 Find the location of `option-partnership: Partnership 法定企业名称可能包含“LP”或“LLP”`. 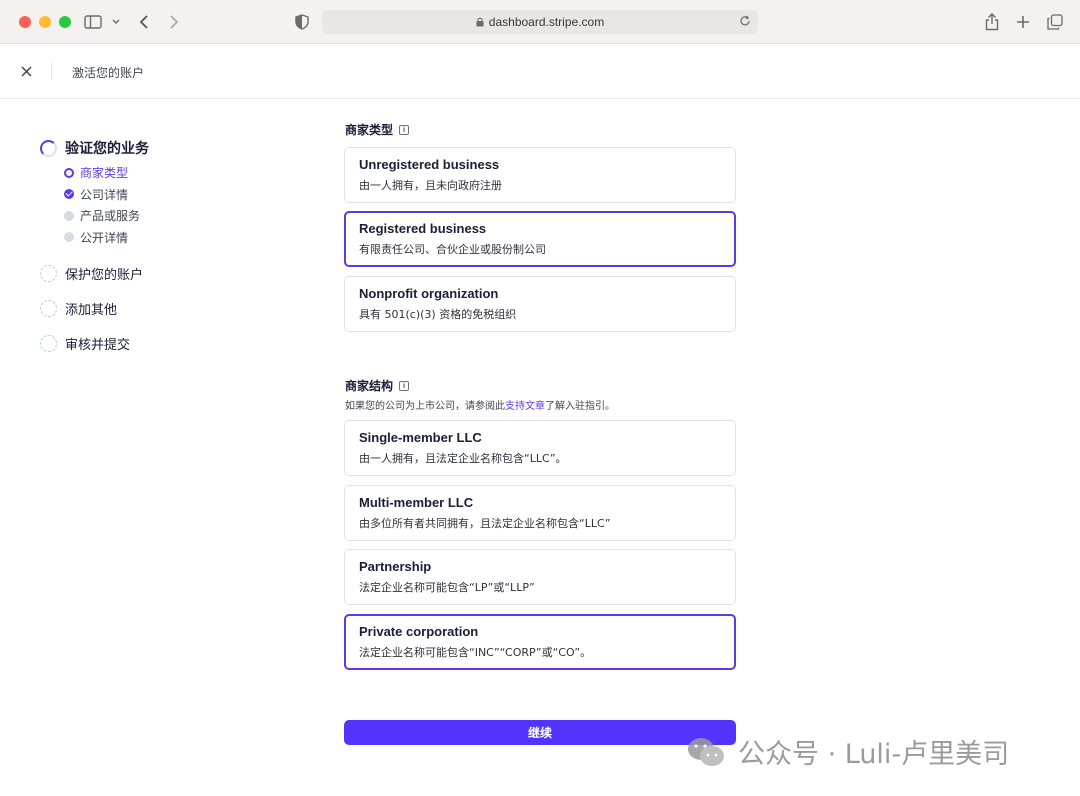

option-partnership: Partnership 法定企业名称可能包含“LP”或“LLP” is located at coordinates (540, 577).